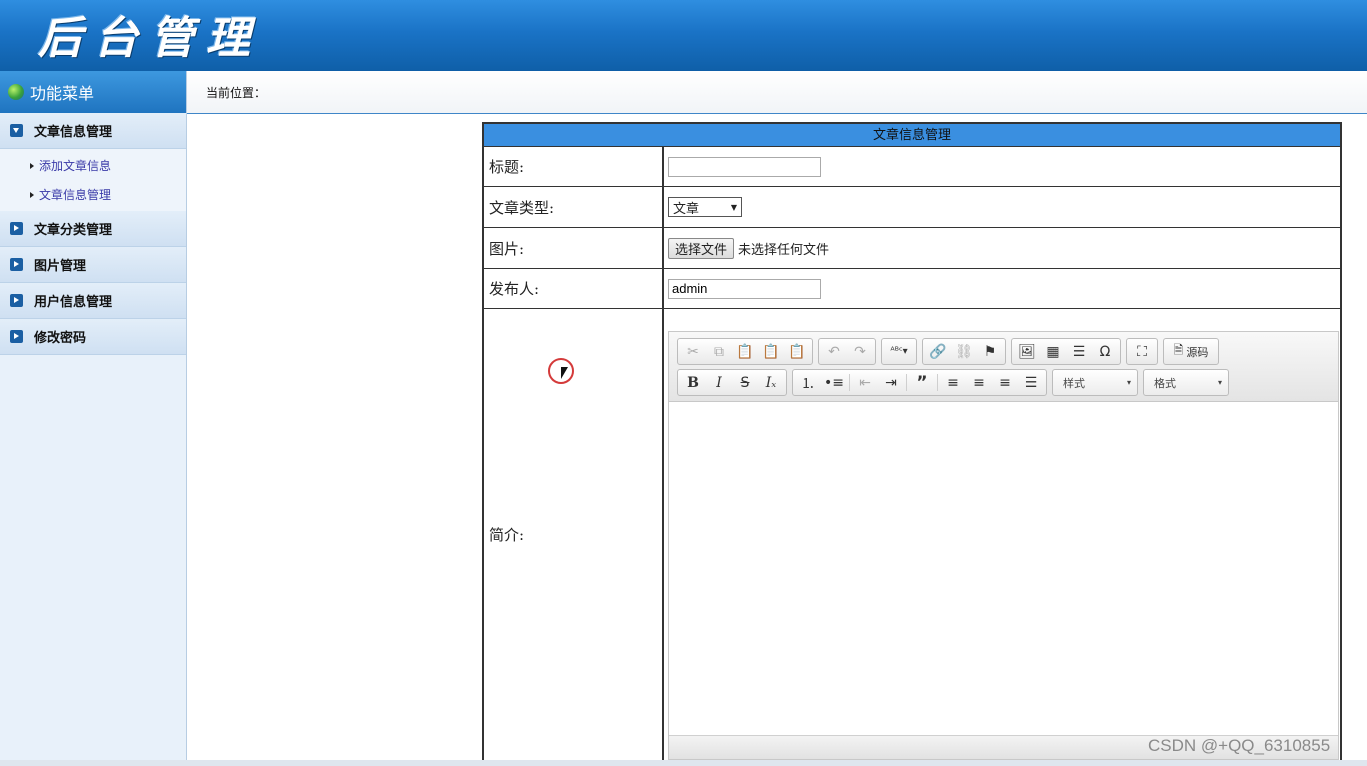  What do you see at coordinates (834, 382) in the screenshot?
I see `bulleted-list-icon: •≡` at bounding box center [834, 382].